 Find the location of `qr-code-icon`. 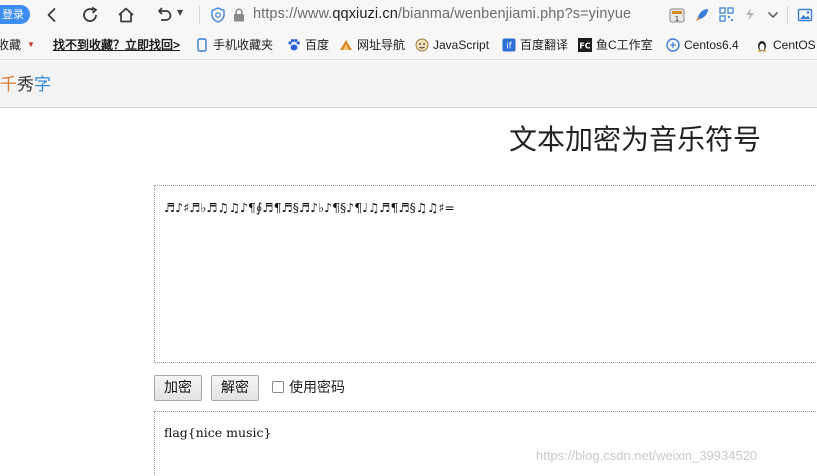

qr-code-icon is located at coordinates (726, 14).